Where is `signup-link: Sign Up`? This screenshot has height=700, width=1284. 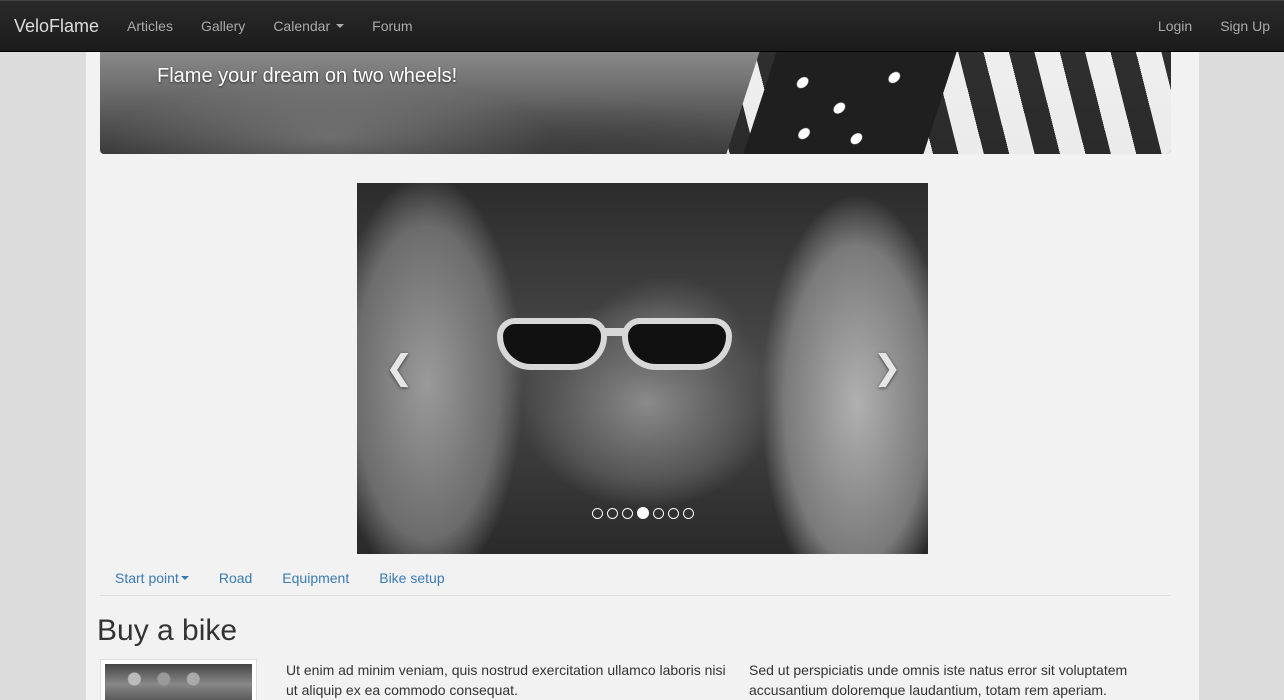
signup-link: Sign Up is located at coordinates (1245, 26).